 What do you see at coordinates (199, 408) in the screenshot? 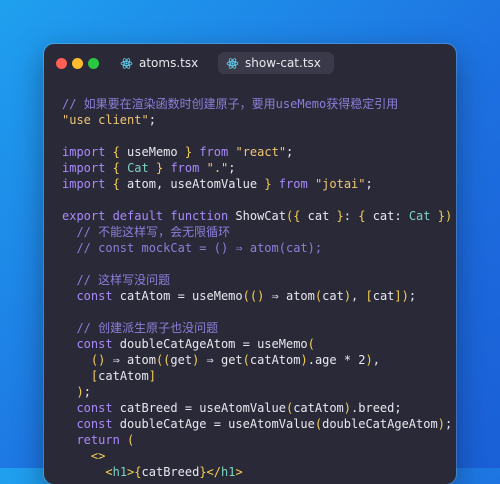
I see `code-token: catBreed = useAtomValue` at bounding box center [199, 408].